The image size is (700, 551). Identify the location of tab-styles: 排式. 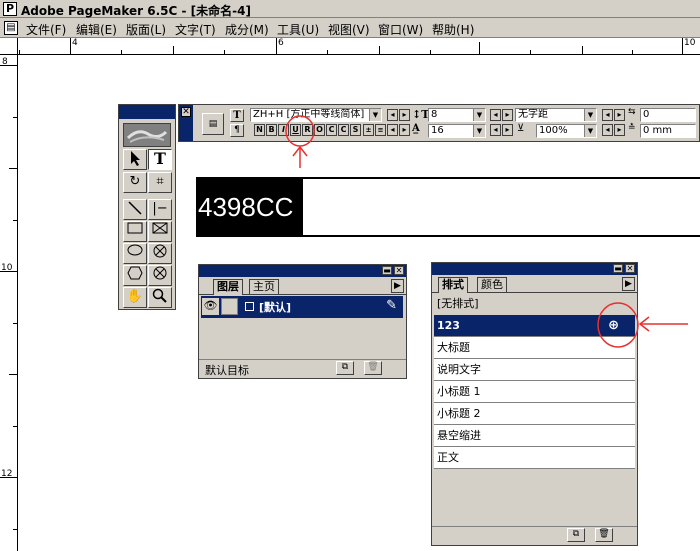
(453, 285).